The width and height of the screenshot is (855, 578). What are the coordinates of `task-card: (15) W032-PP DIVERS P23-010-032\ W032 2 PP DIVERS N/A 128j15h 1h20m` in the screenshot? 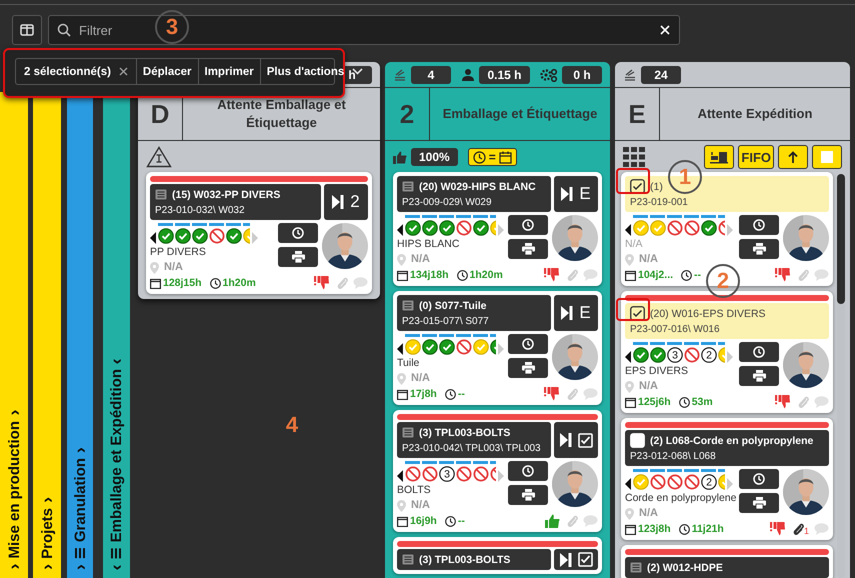 It's located at (259, 233).